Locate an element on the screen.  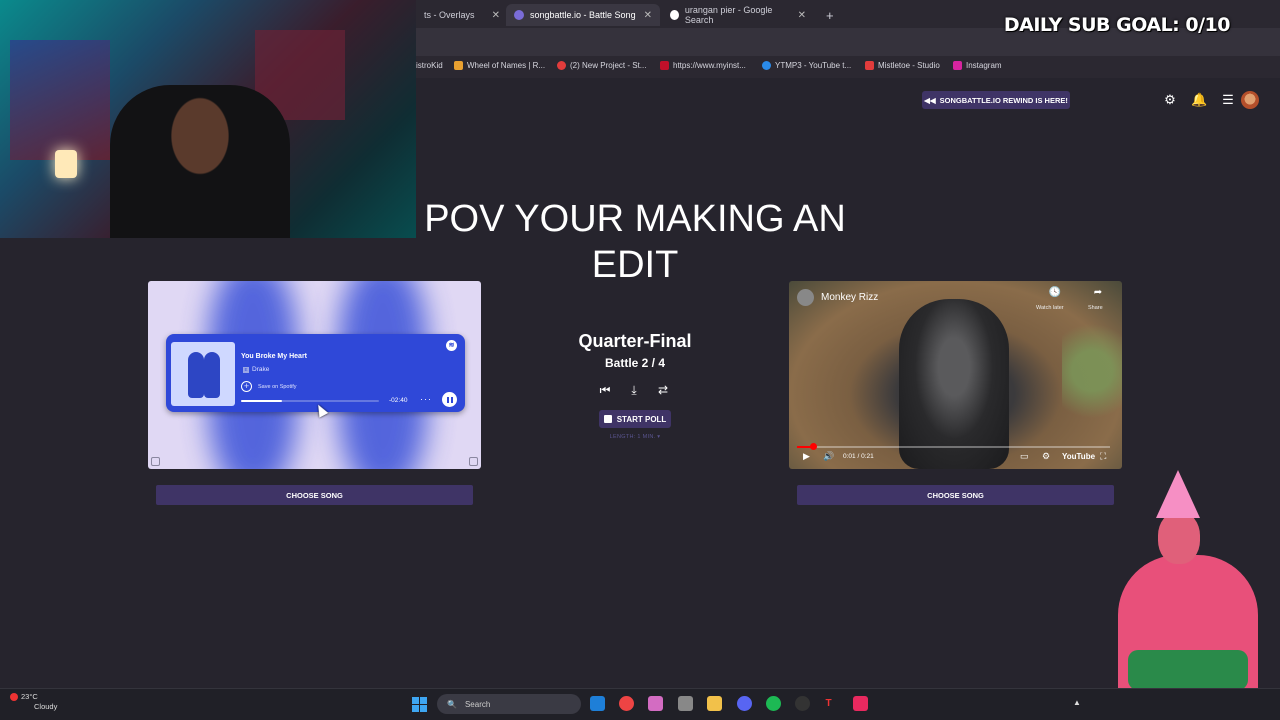
choose-song-left-button: CHOOSE SONG is located at coordinates (314, 495).